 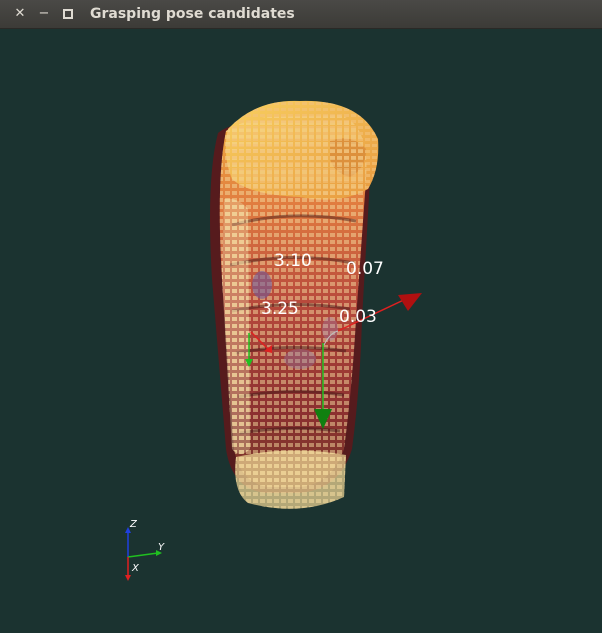 I want to click on maximize-icon, so click(x=68, y=14).